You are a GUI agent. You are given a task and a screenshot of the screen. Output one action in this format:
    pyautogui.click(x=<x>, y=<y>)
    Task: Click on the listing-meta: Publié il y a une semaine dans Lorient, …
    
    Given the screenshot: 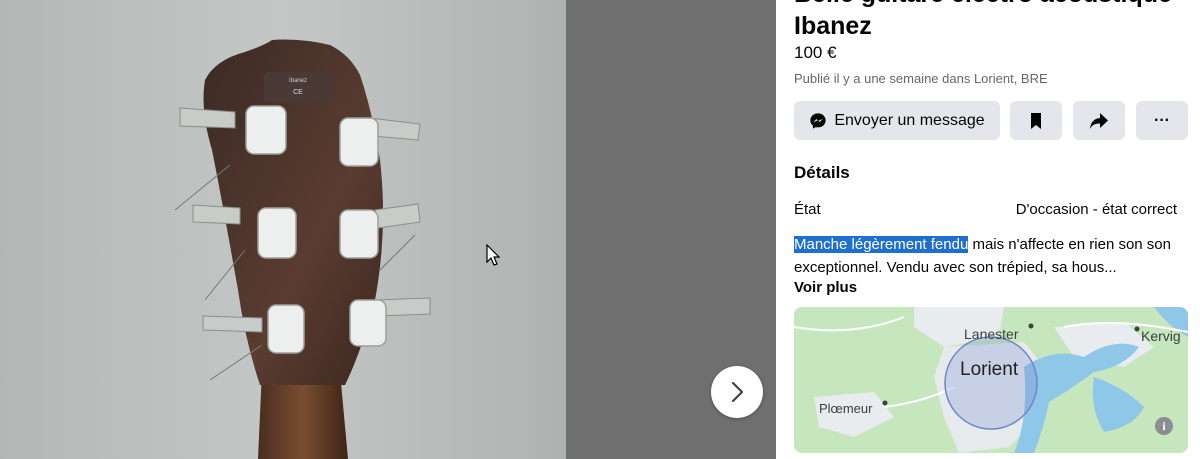 What is the action you would take?
    pyautogui.click(x=921, y=78)
    